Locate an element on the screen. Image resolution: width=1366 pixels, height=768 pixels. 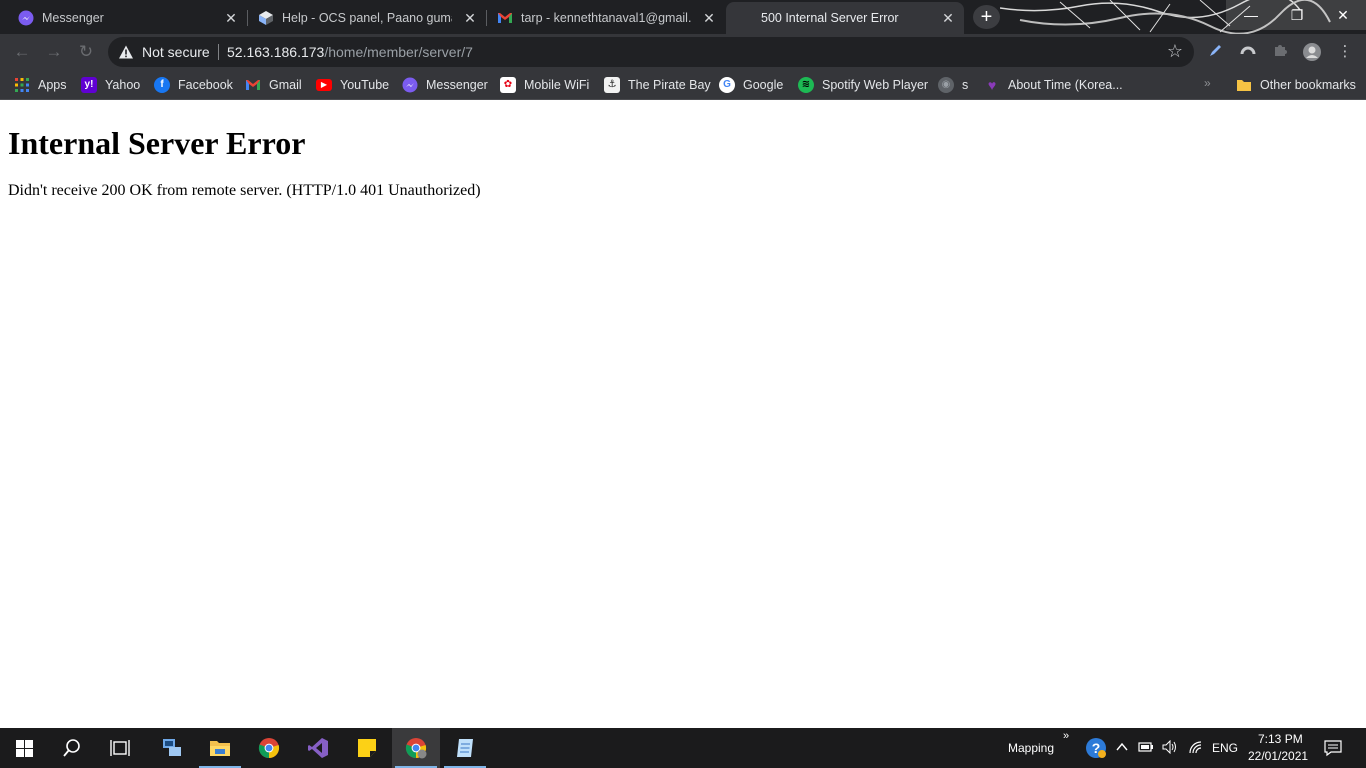
search-icon is located at coordinates (71, 748).